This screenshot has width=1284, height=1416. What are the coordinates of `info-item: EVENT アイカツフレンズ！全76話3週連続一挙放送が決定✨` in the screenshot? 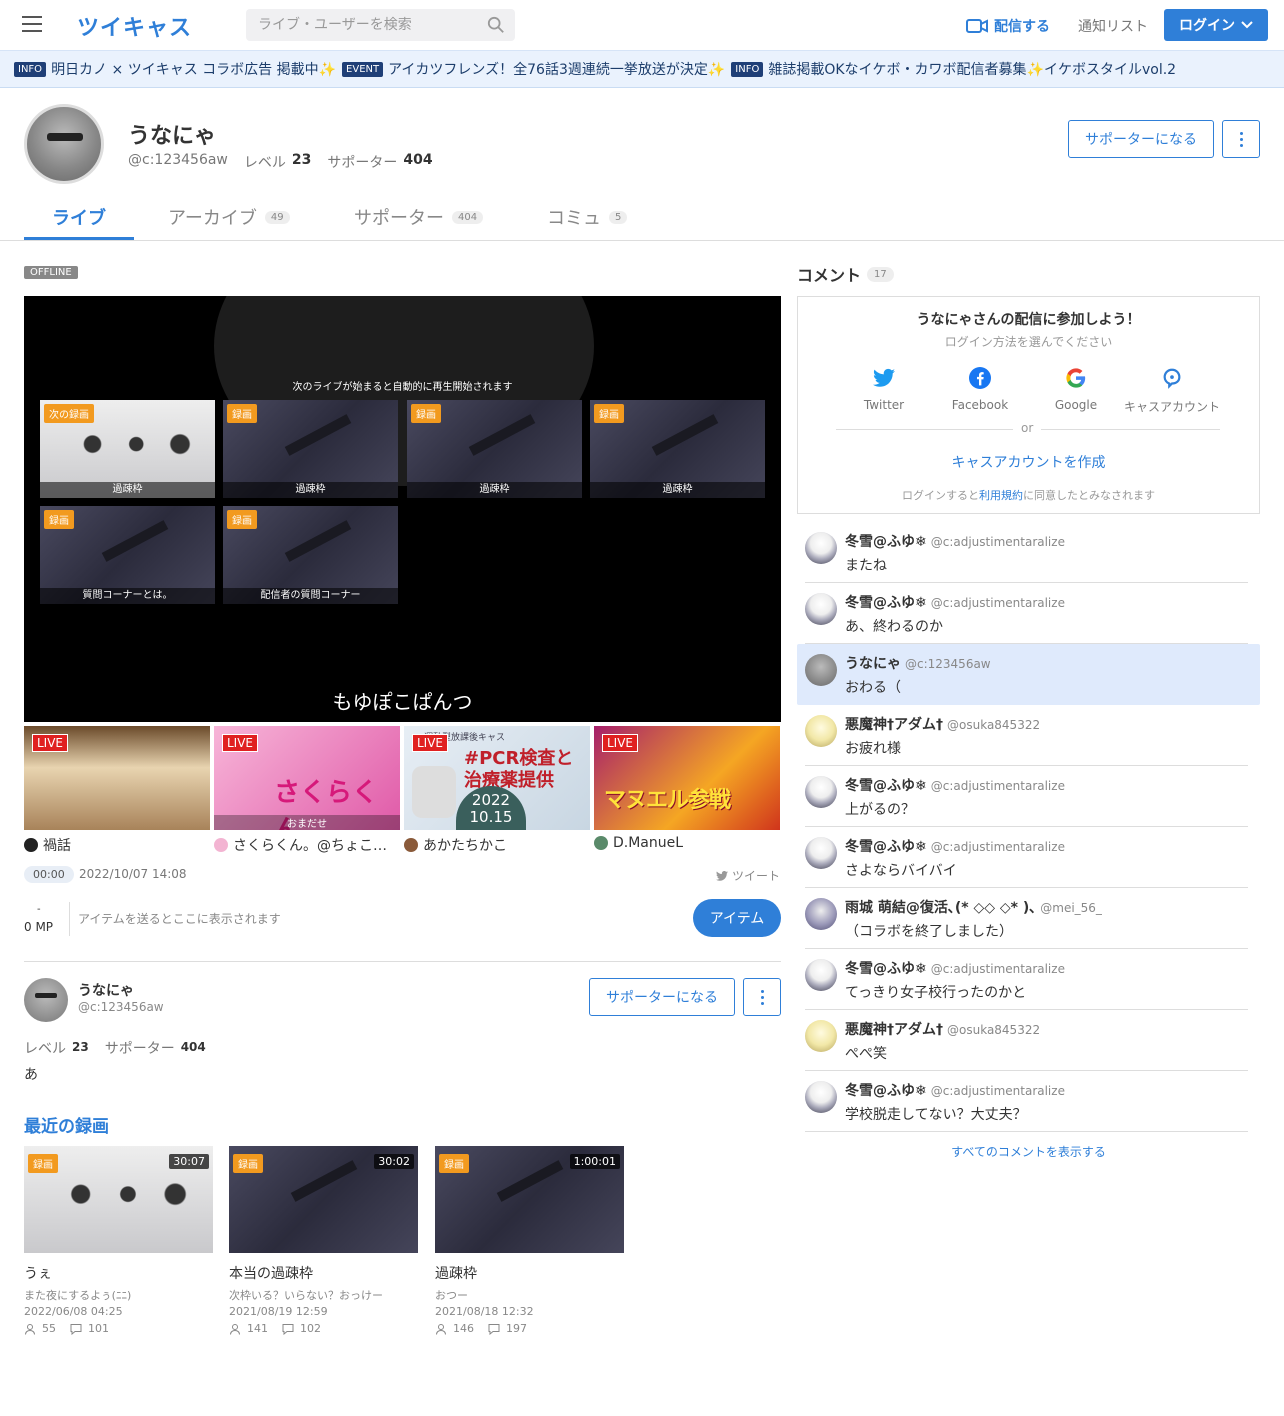 It's located at (533, 69).